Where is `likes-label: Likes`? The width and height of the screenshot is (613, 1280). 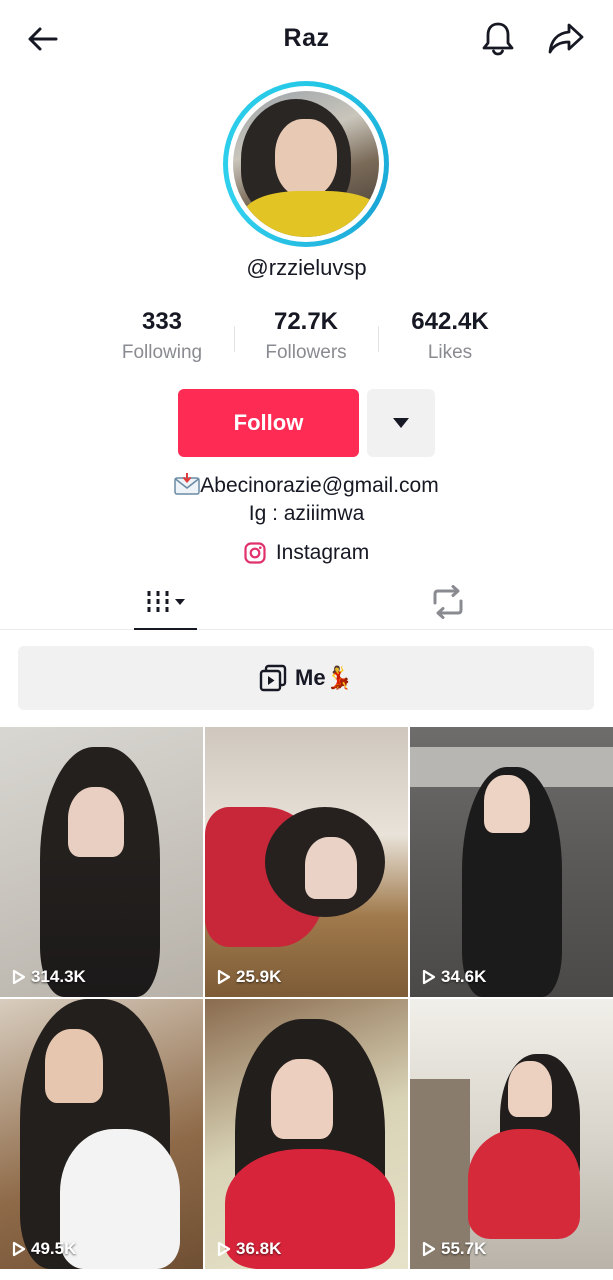
likes-label: Likes is located at coordinates (450, 352).